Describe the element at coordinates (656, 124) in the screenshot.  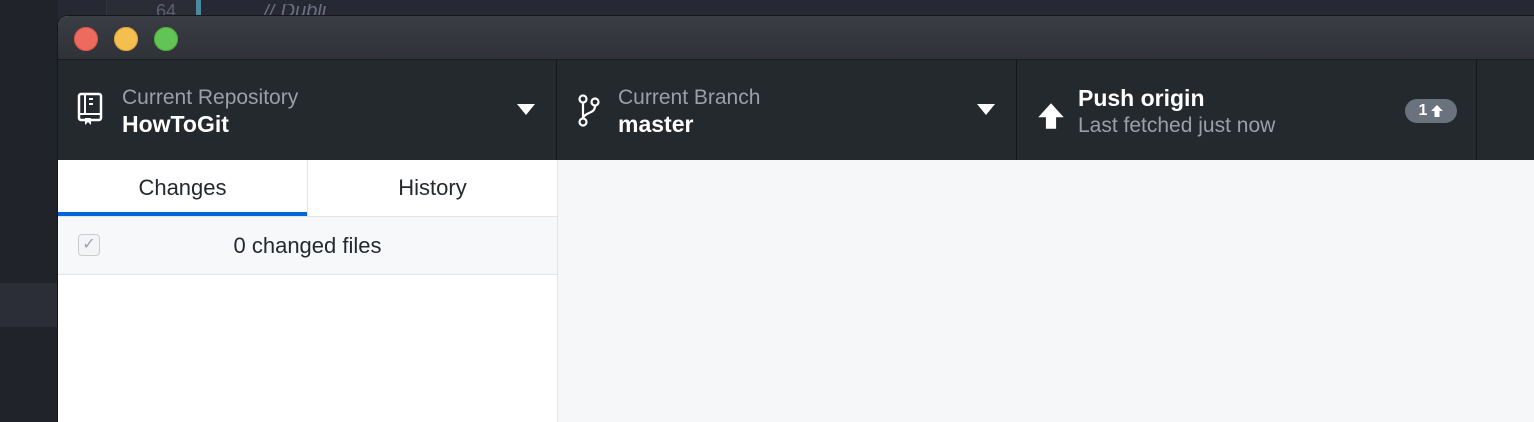
I see `current-branch-name: master` at that location.